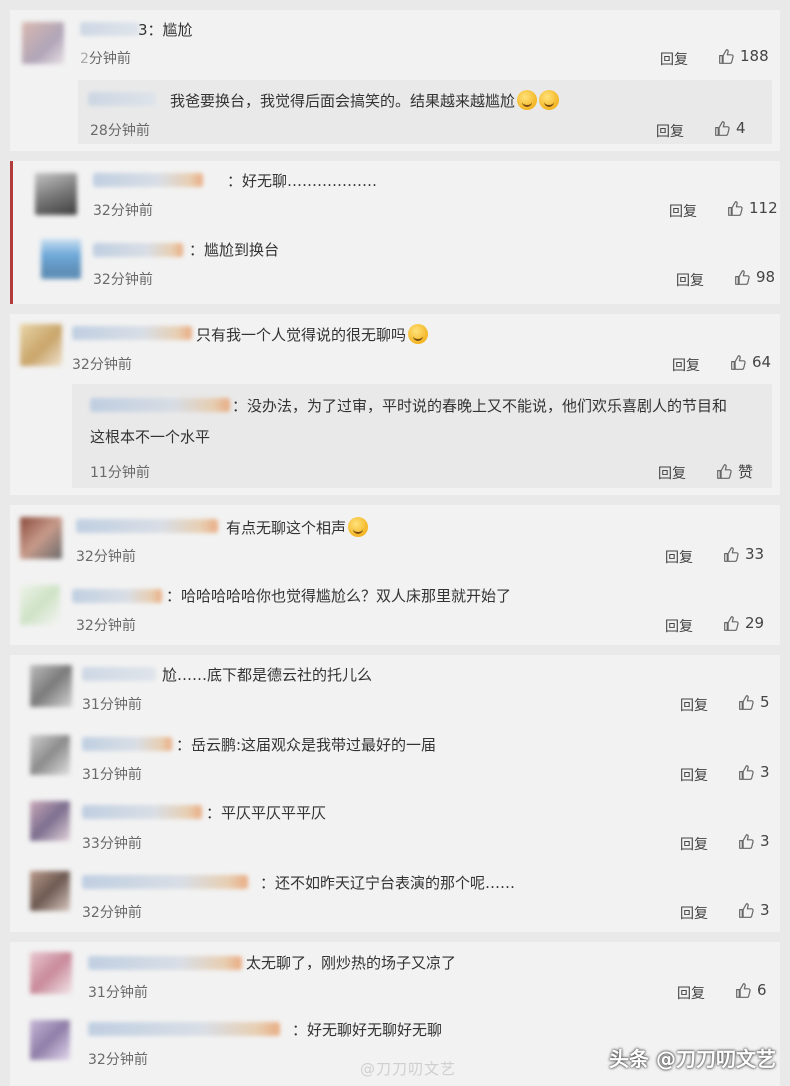  I want to click on grin-emoji, so click(527, 100).